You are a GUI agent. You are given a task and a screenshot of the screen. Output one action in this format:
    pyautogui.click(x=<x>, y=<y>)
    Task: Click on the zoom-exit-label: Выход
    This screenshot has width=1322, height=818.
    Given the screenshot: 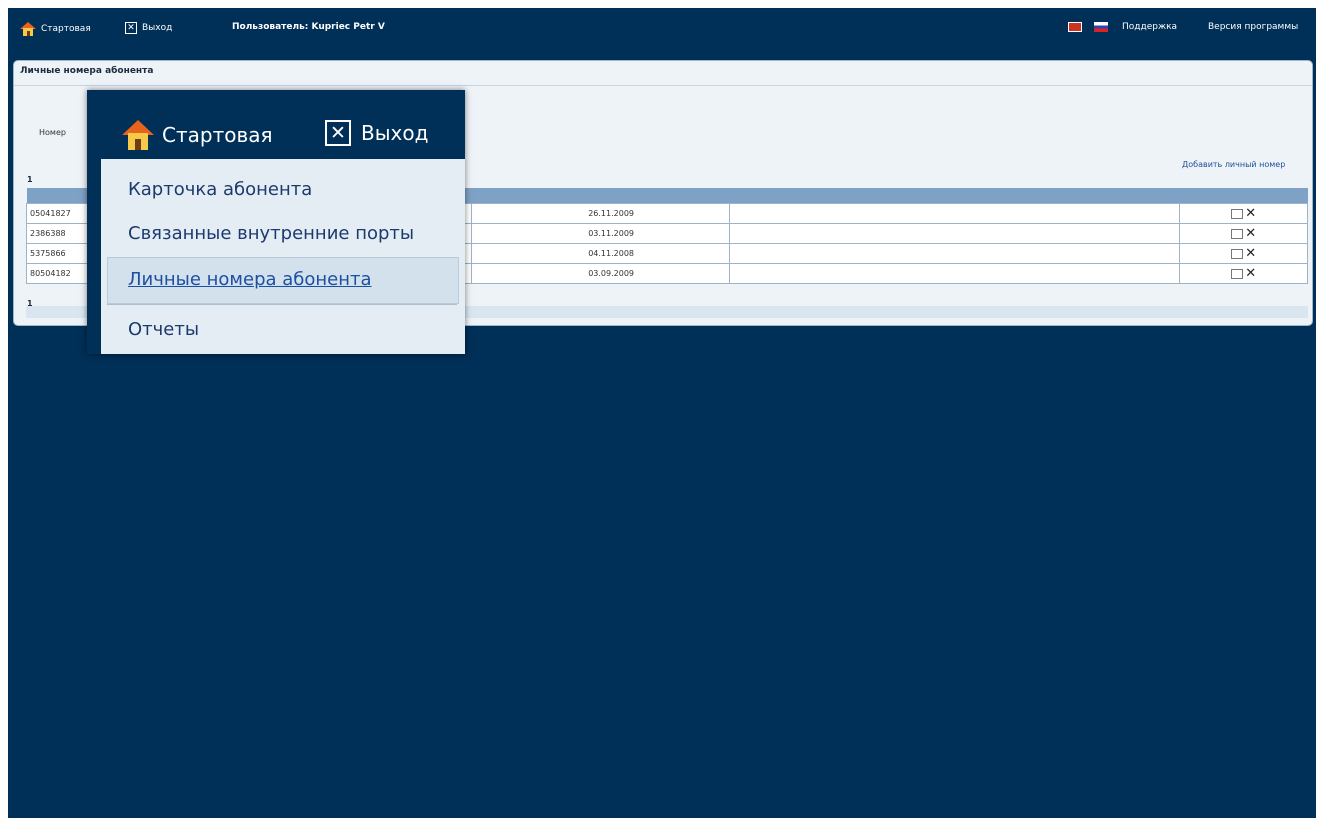 What is the action you would take?
    pyautogui.click(x=395, y=133)
    